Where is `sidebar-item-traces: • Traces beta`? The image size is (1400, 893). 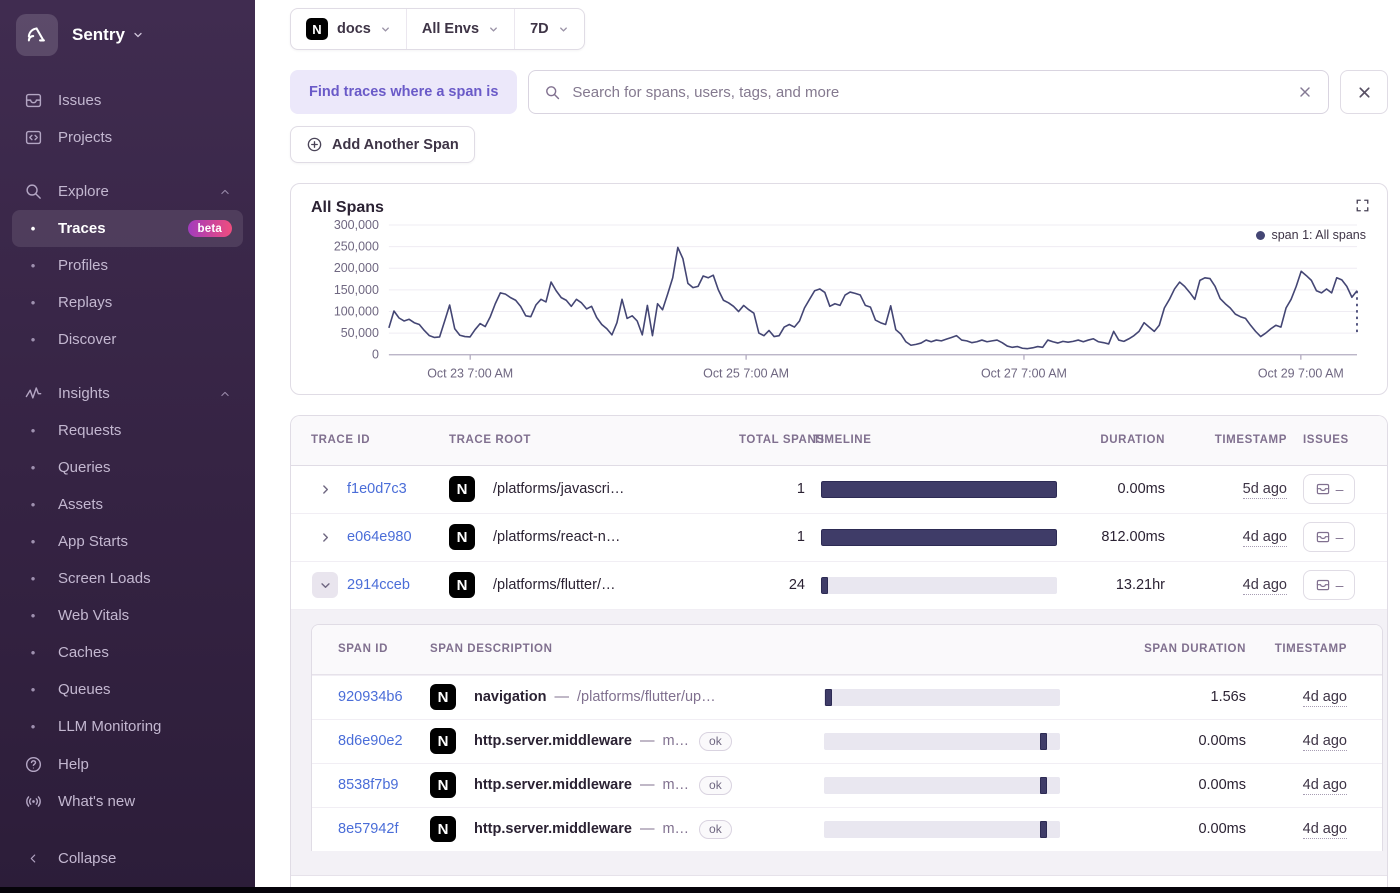 sidebar-item-traces: • Traces beta is located at coordinates (127, 228).